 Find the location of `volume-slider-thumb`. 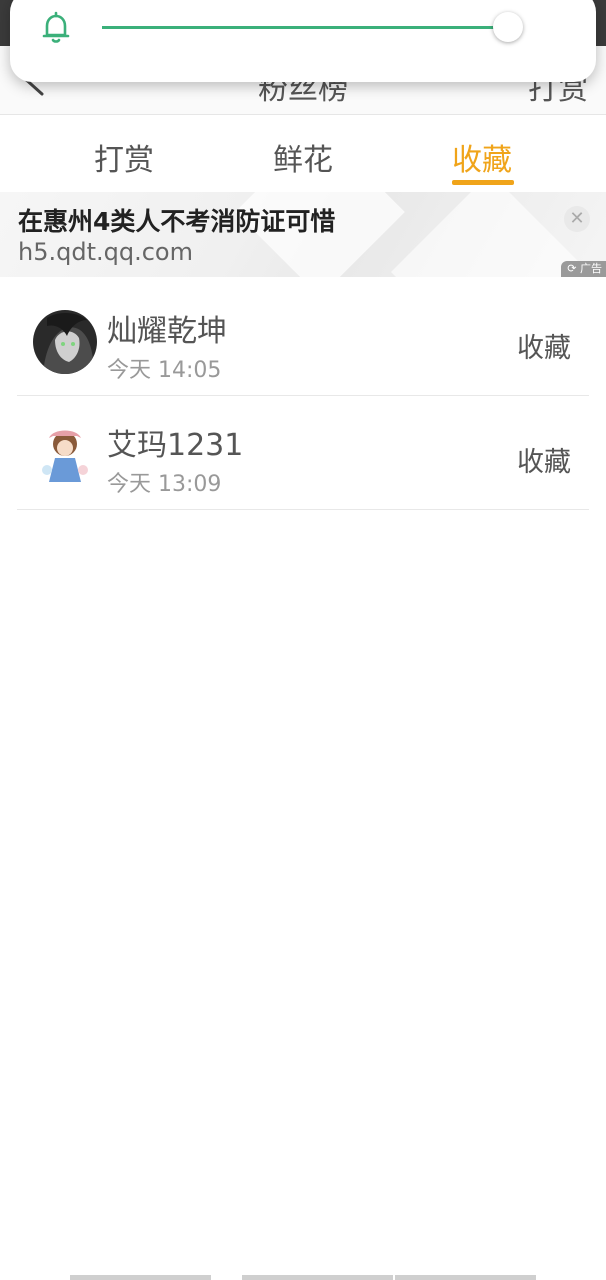

volume-slider-thumb is located at coordinates (508, 27).